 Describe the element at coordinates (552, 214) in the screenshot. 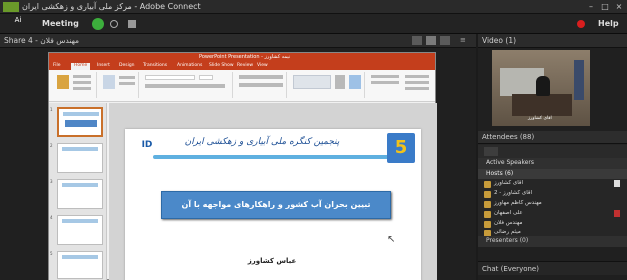

I see `attendee-row: علی اصفهان` at that location.